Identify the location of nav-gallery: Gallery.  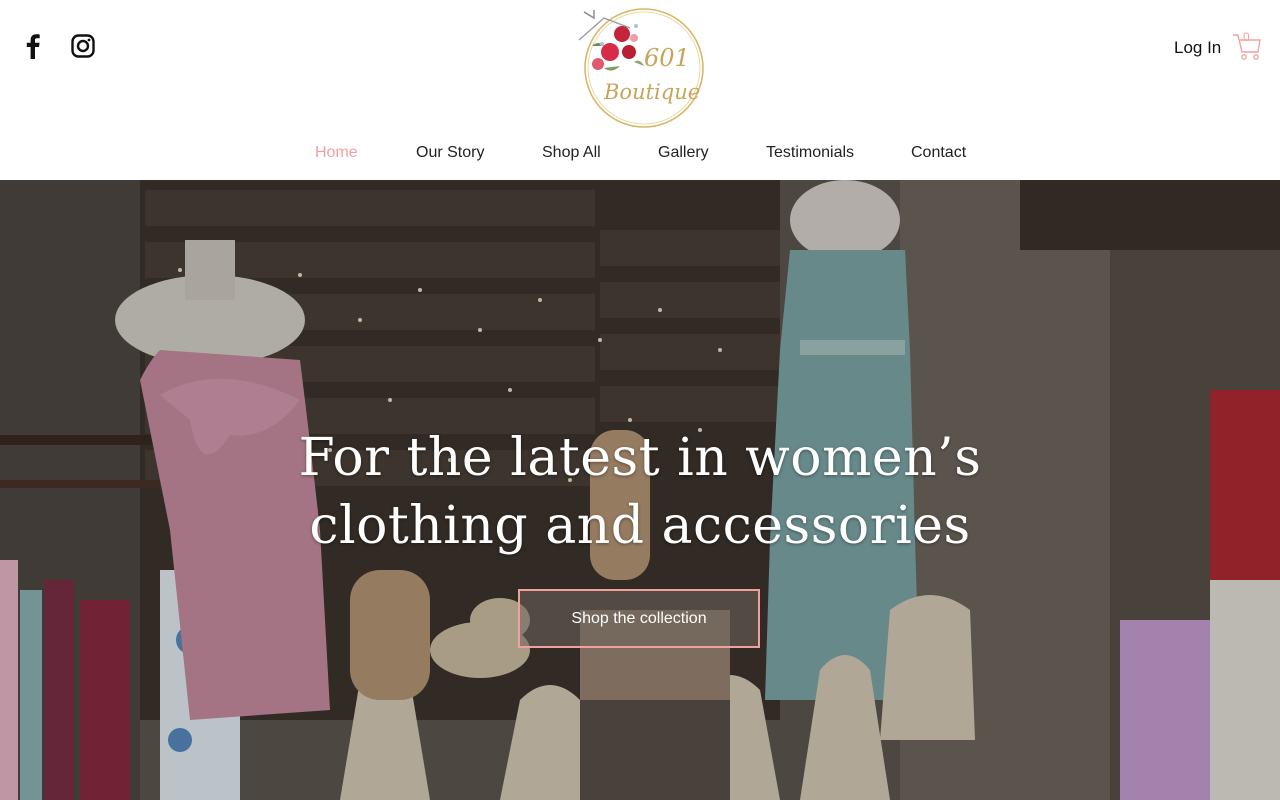
(683, 153).